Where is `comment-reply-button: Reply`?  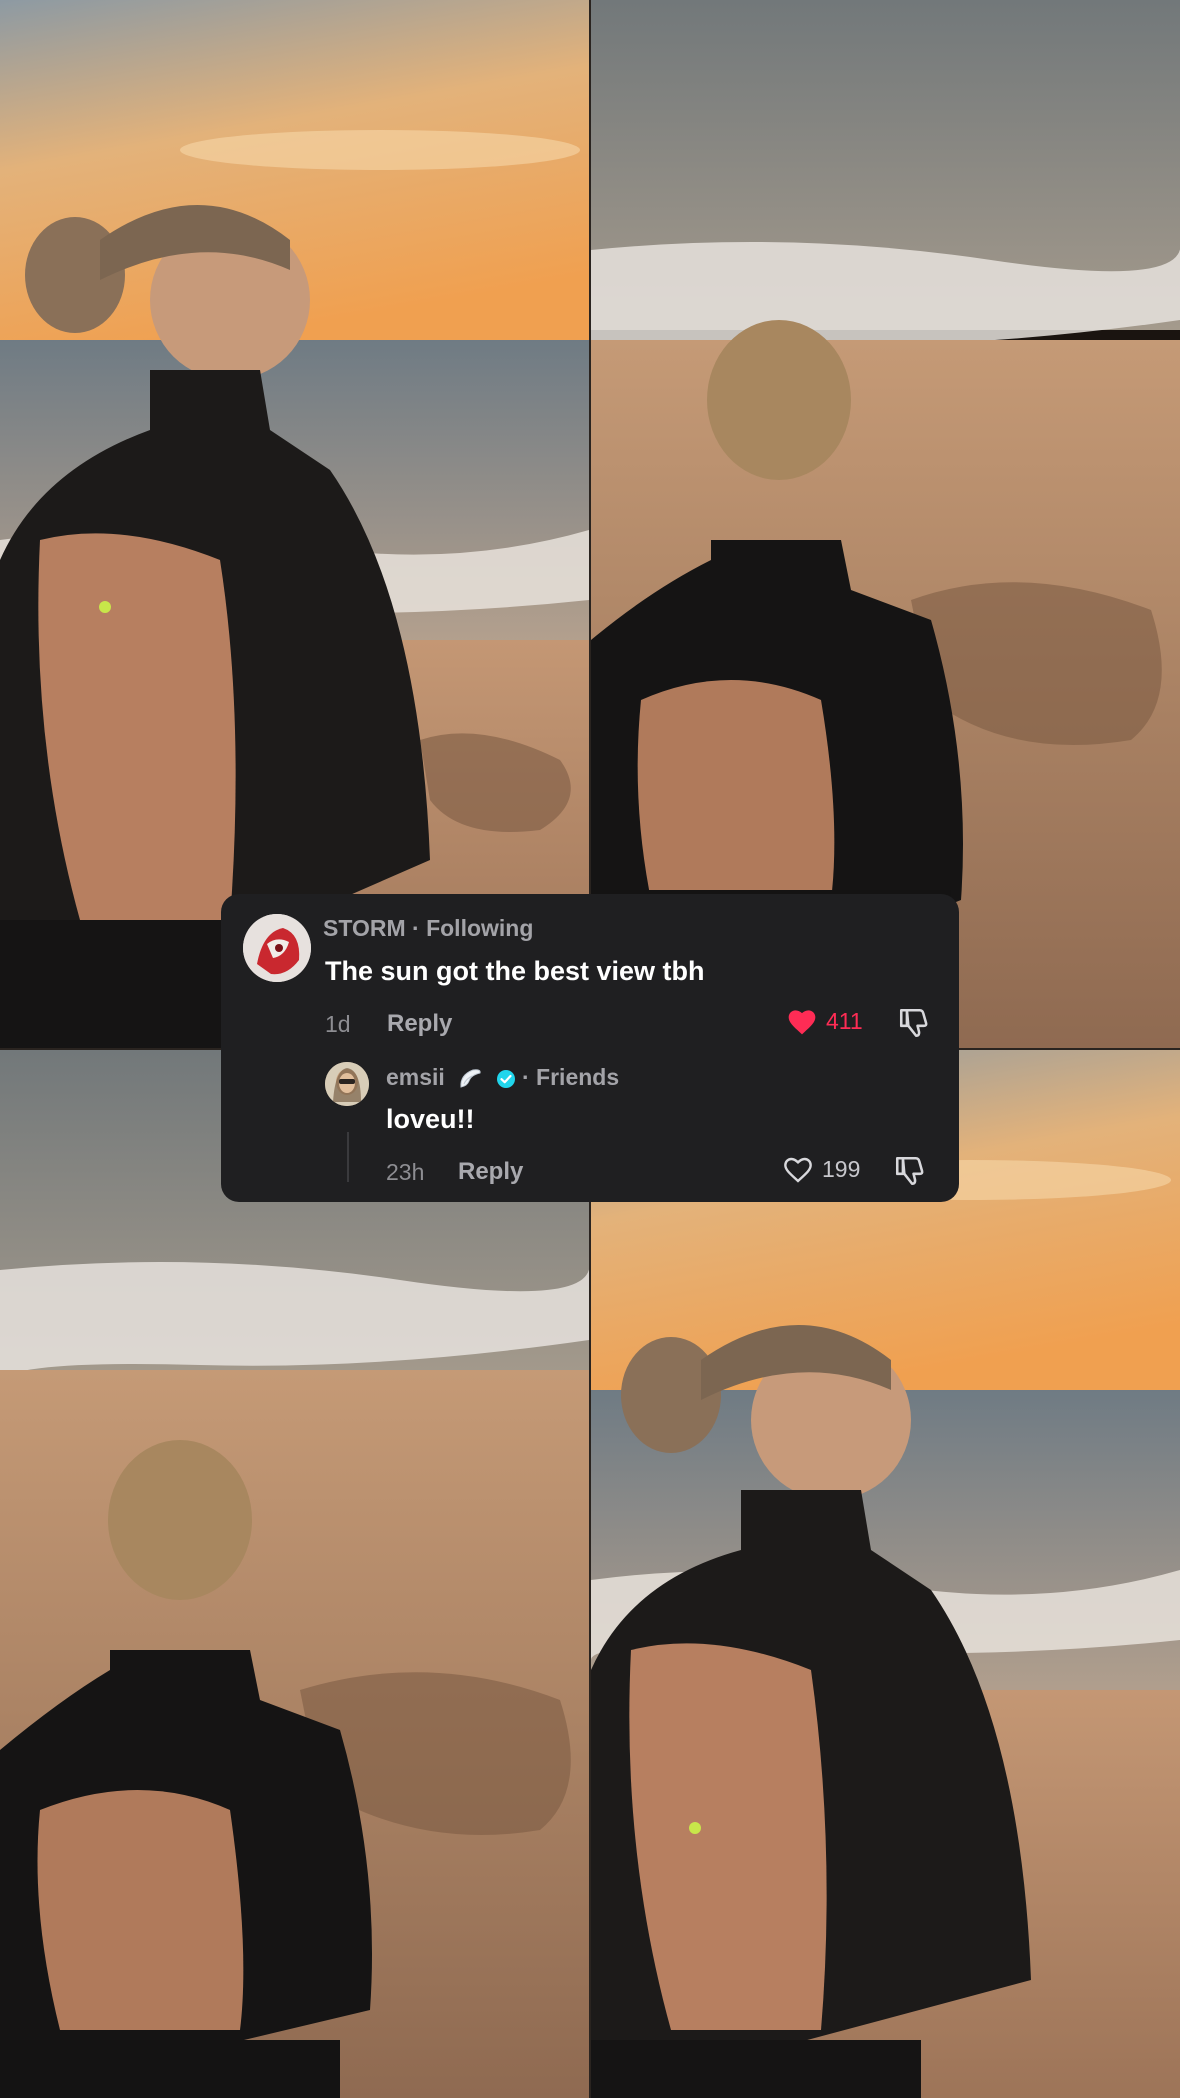 comment-reply-button: Reply is located at coordinates (419, 1024).